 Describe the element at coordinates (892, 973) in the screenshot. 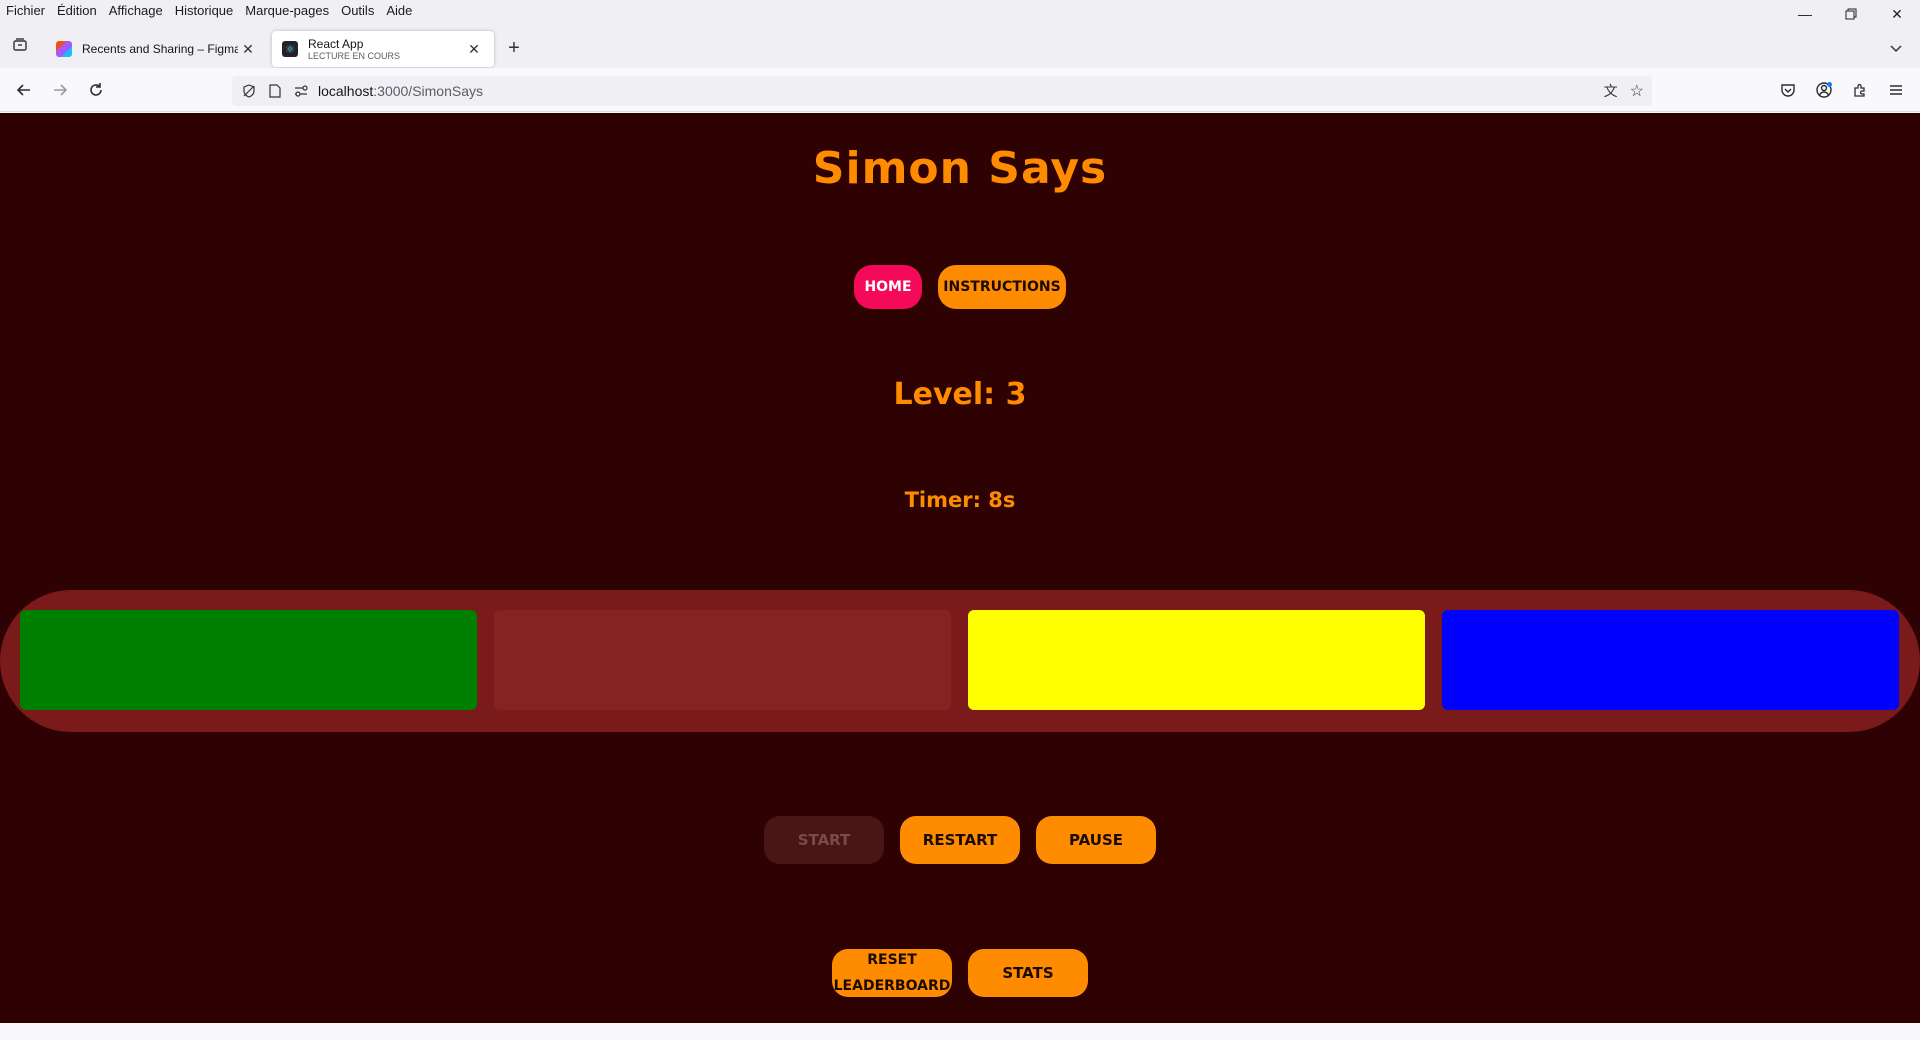

I see `reset-leaderboard-button: RESET LEADERBOARD` at that location.